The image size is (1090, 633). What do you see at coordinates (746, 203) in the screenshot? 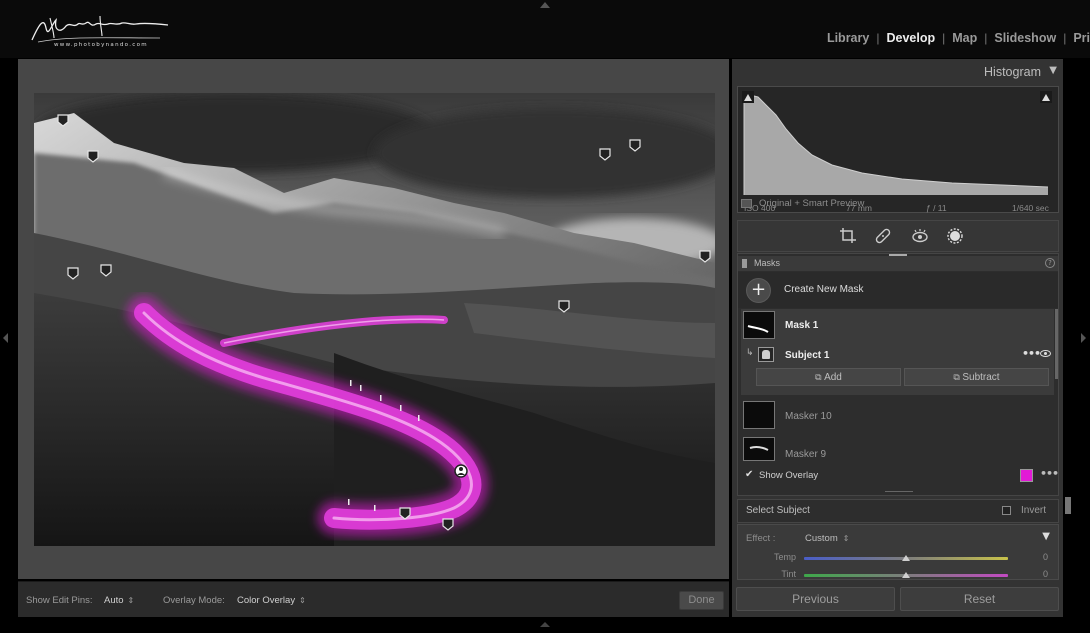
I see `smart-preview-icon` at bounding box center [746, 203].